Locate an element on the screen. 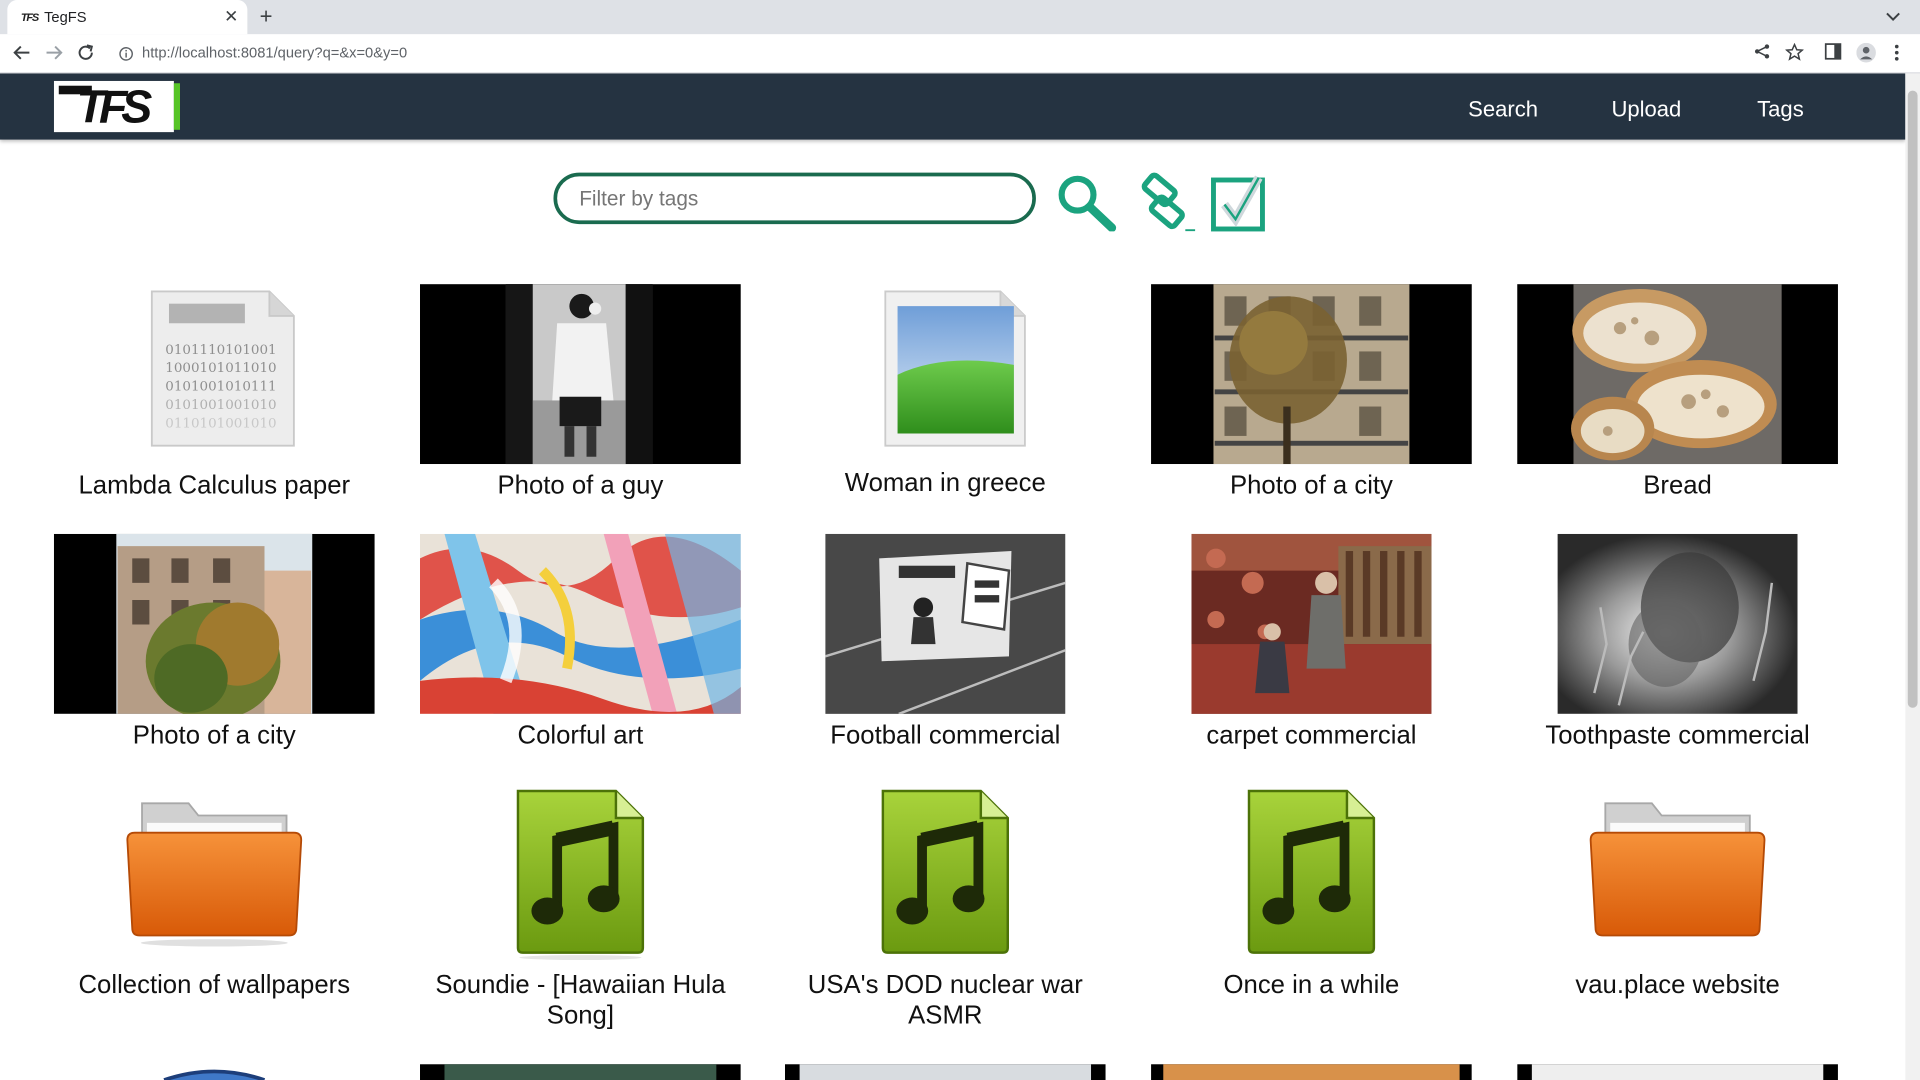 Image resolution: width=1920 pixels, height=1080 pixels. svg-text: 0101110101001 is located at coordinates (220, 350).